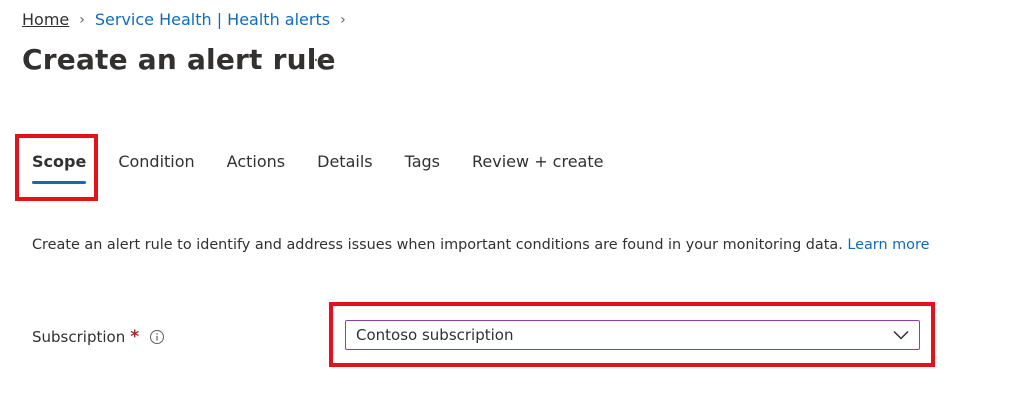 The height and width of the screenshot is (406, 1034). What do you see at coordinates (156, 169) in the screenshot?
I see `tab-condition: Condition` at bounding box center [156, 169].